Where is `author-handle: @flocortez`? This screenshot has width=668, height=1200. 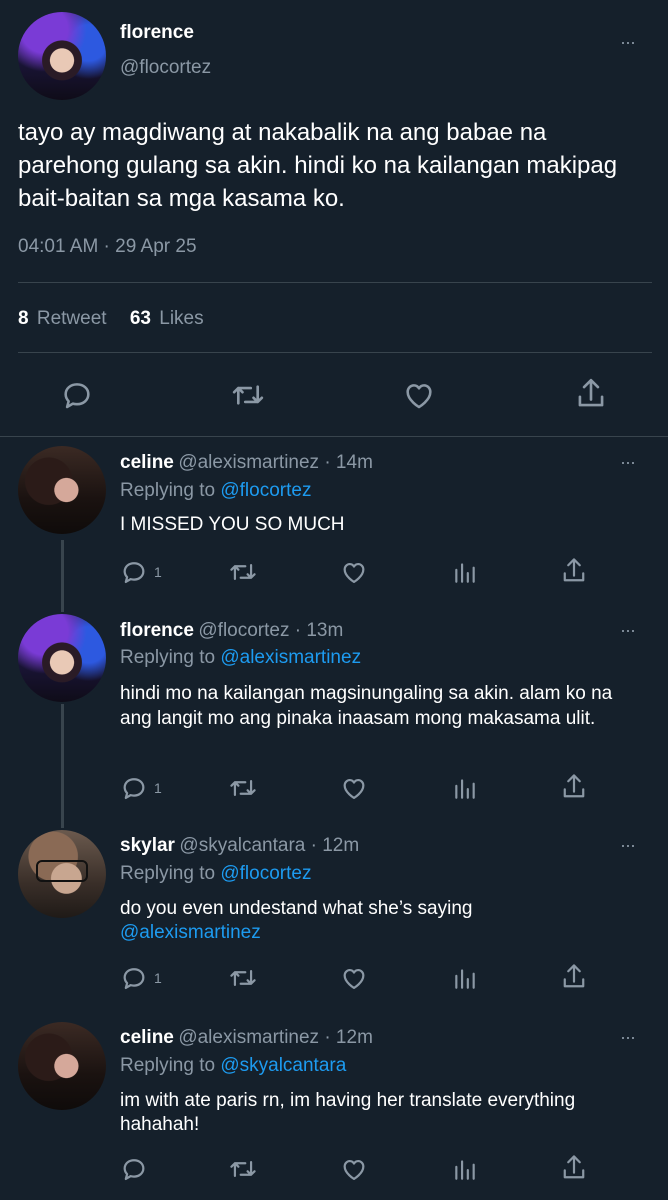 author-handle: @flocortez is located at coordinates (165, 68).